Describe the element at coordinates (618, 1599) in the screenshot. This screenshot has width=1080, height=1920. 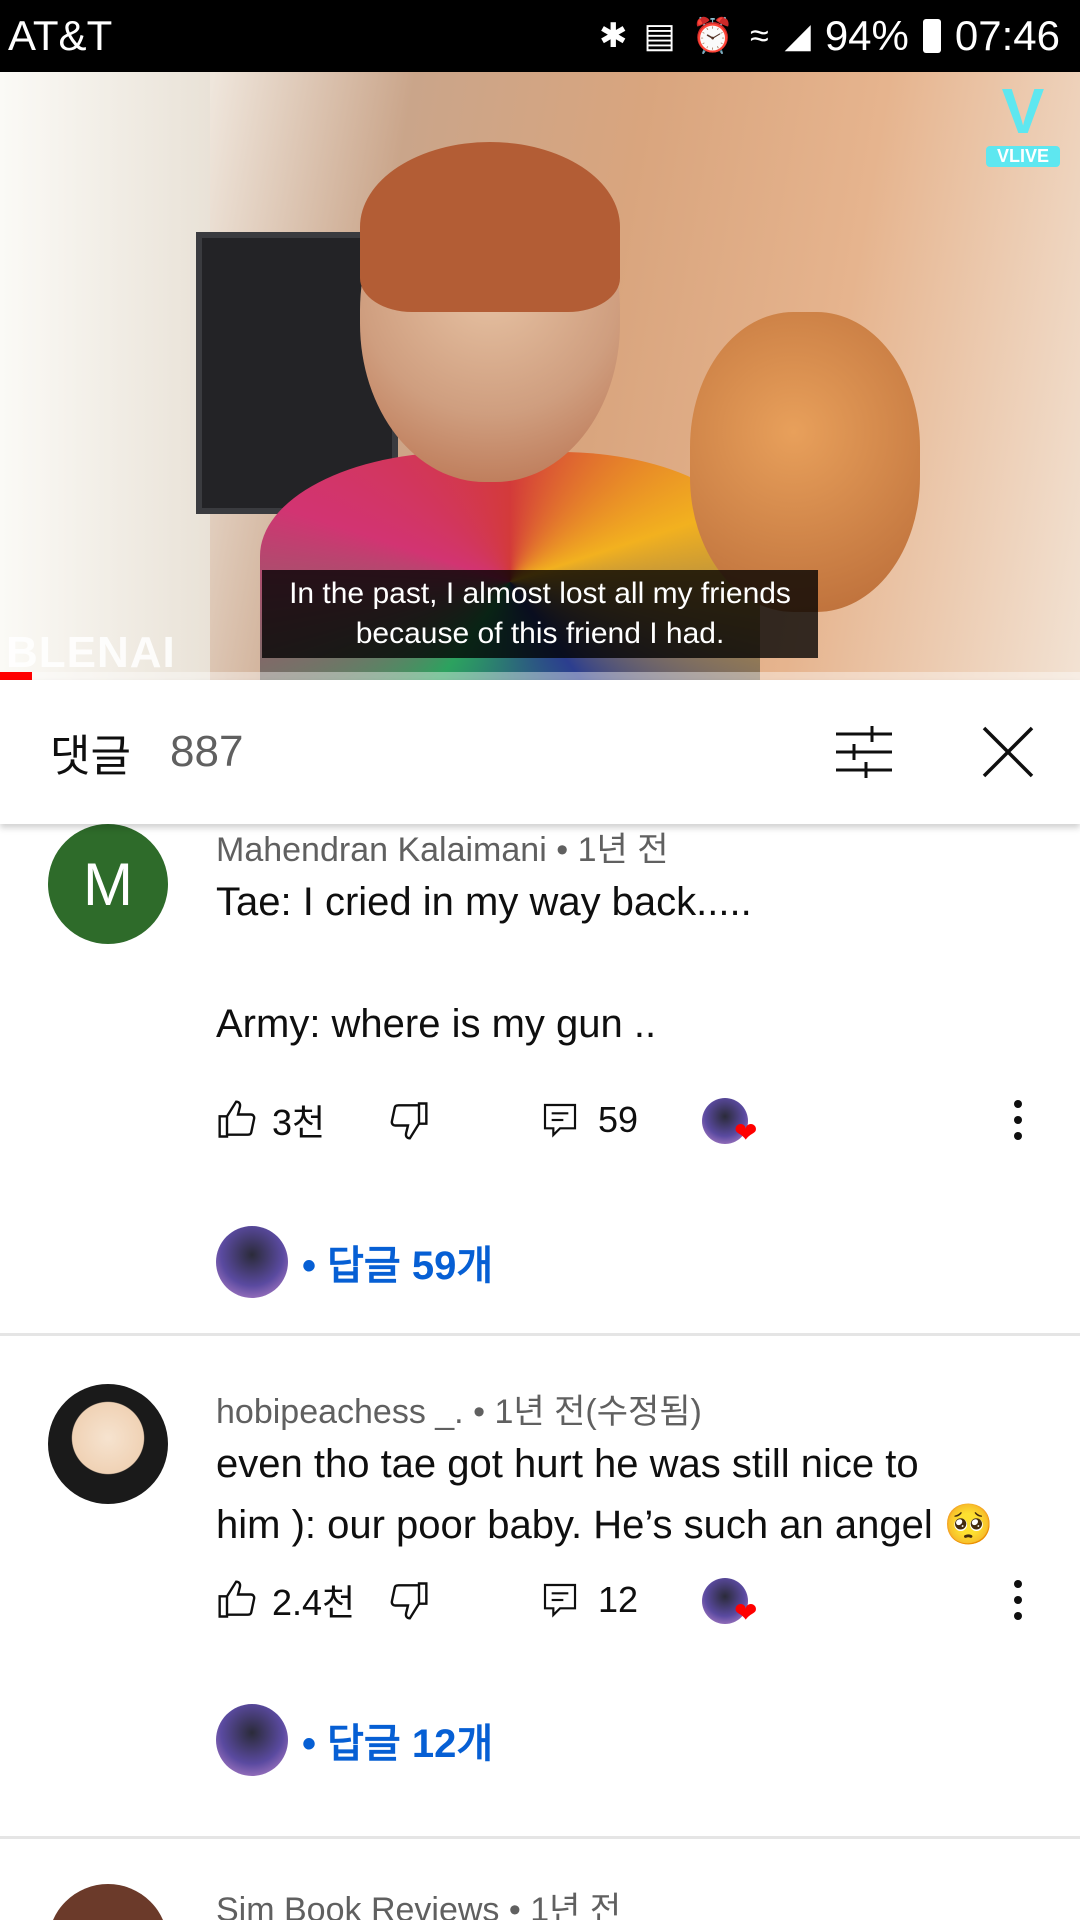
I see `reply-count: 12` at that location.